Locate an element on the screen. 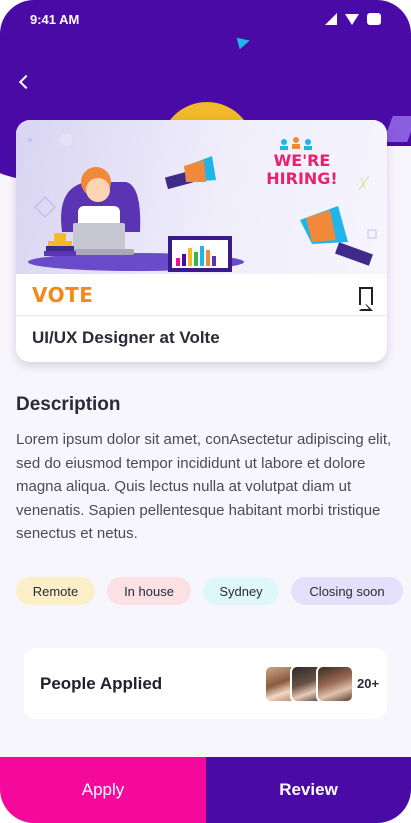  tag-remote: Remote is located at coordinates (55, 591).